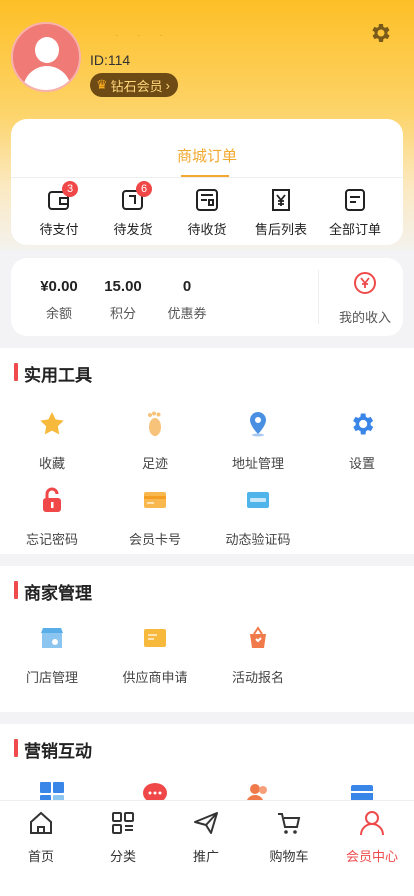 The image size is (414, 896). I want to click on orders-card: 商城订单 3 待支付 6 待发货 待收货 售后列表 全部订单, so click(207, 182).